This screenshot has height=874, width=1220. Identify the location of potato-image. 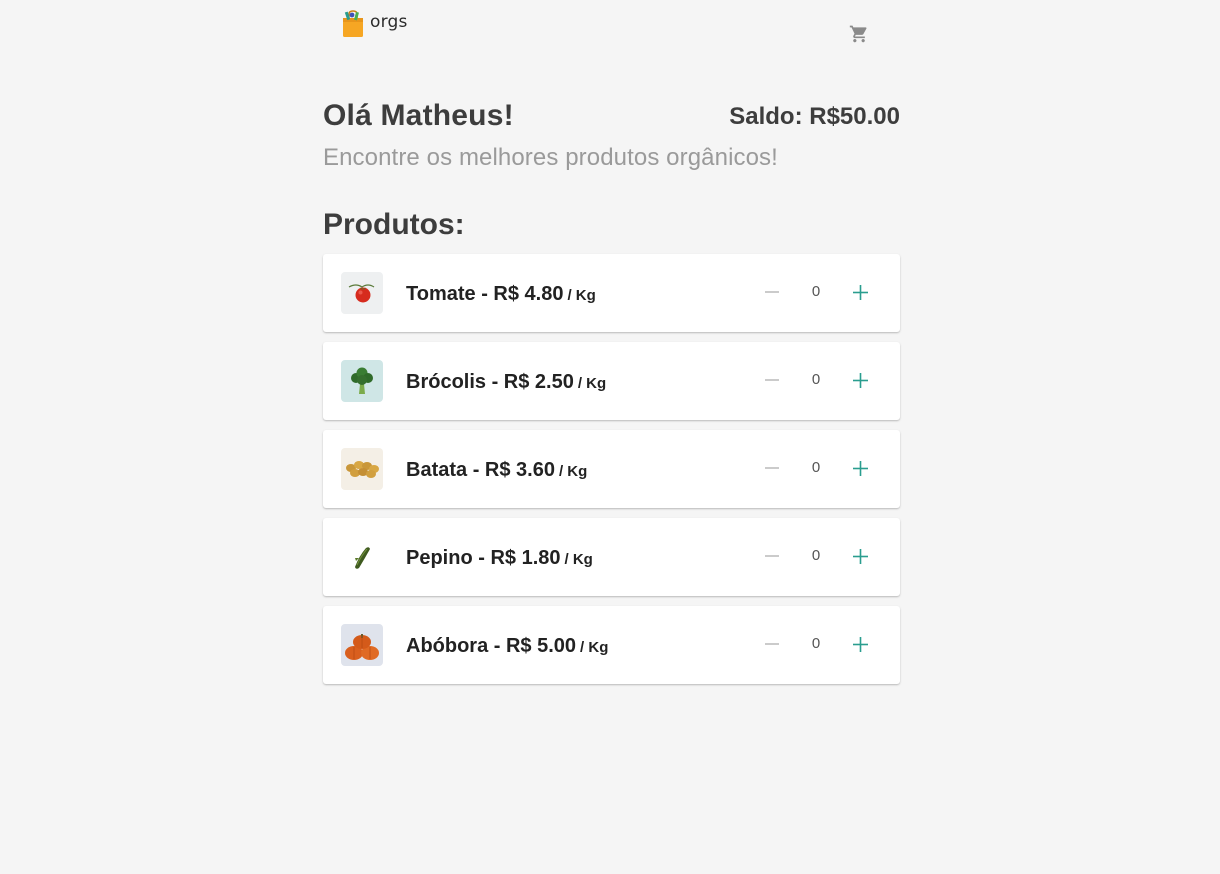
(362, 469).